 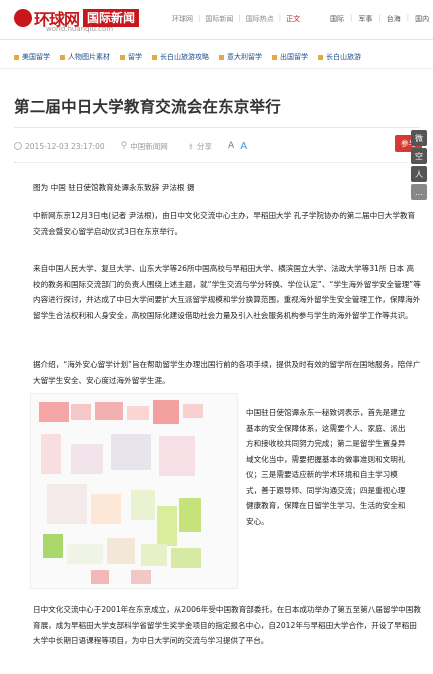 What do you see at coordinates (80, 29) in the screenshot?
I see `logo-url: world.huanqiu.com` at bounding box center [80, 29].